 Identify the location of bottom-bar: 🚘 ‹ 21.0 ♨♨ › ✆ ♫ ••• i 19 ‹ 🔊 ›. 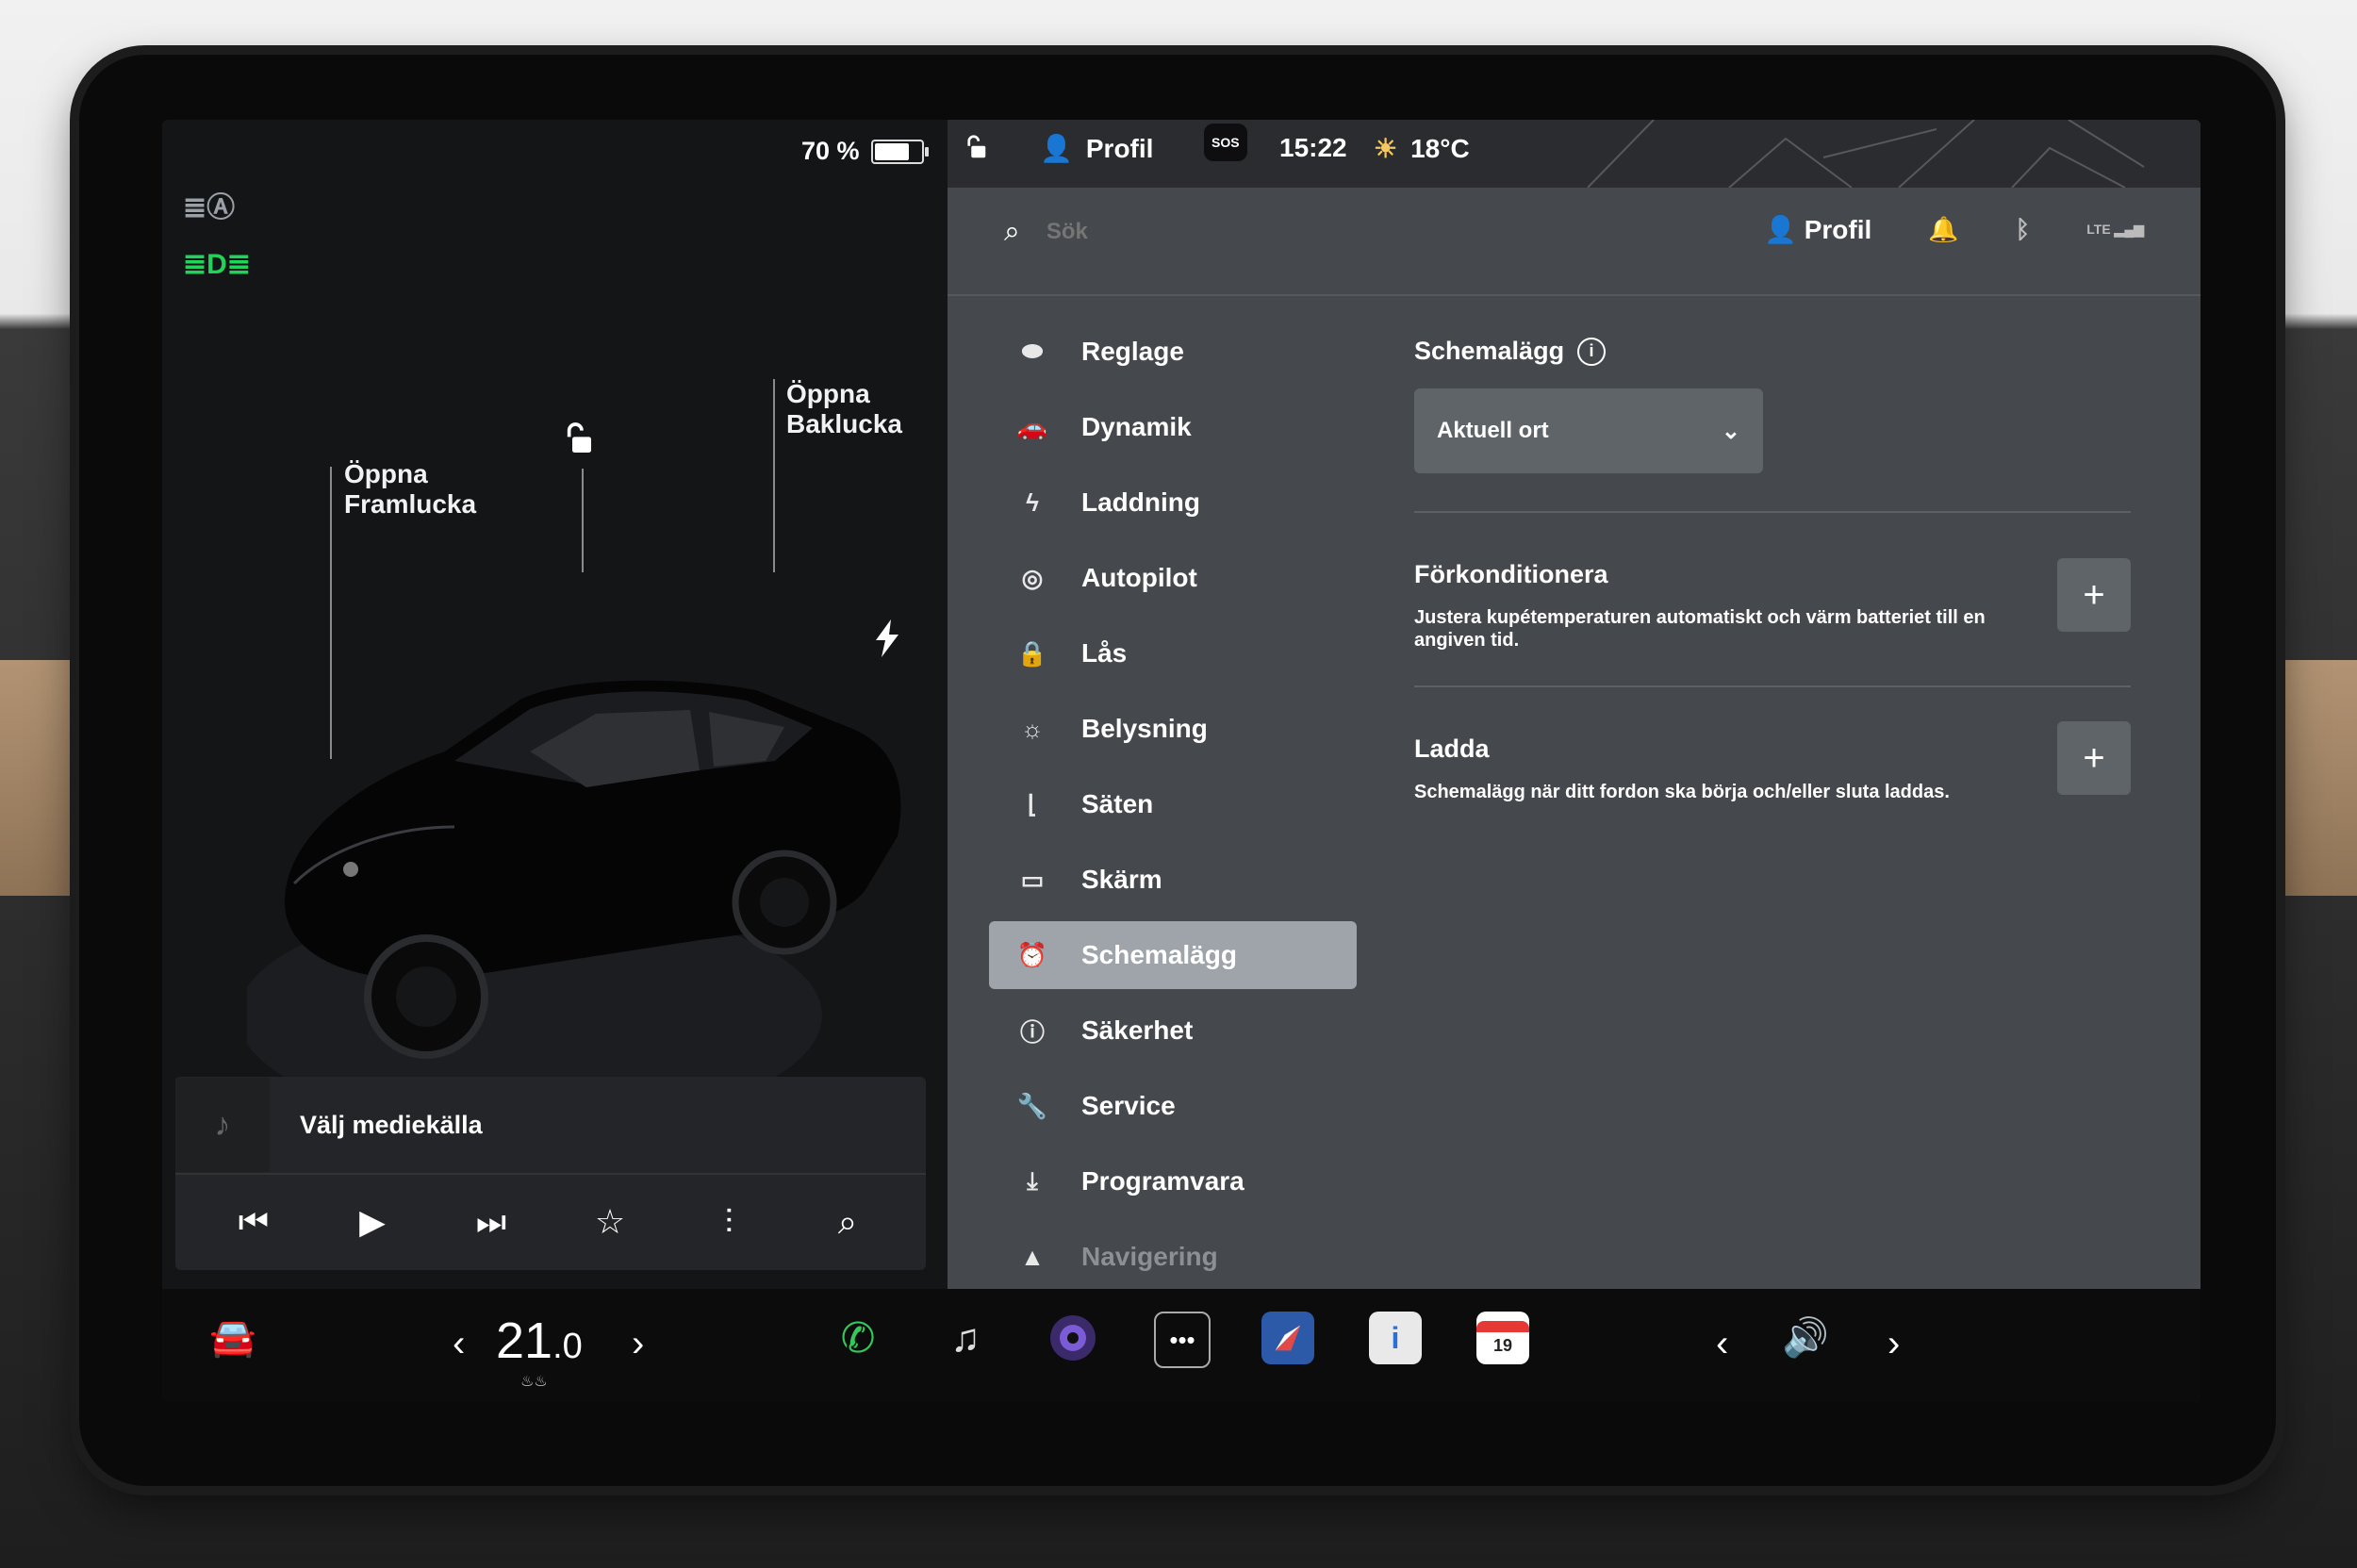
(1181, 1345).